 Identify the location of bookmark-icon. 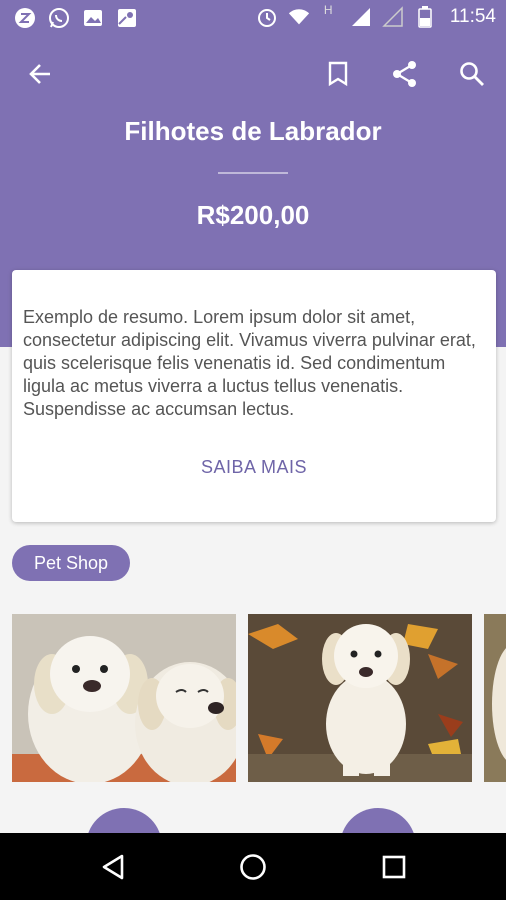
(338, 74).